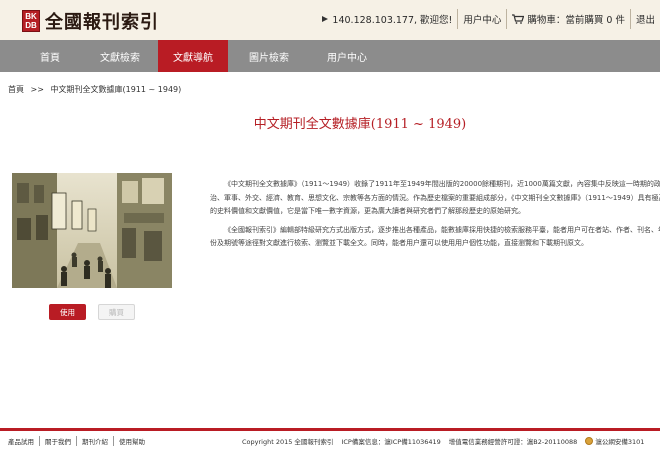 The width and height of the screenshot is (660, 450). What do you see at coordinates (95, 440) in the screenshot?
I see `footer-link-journals: 期刊介紹` at bounding box center [95, 440].